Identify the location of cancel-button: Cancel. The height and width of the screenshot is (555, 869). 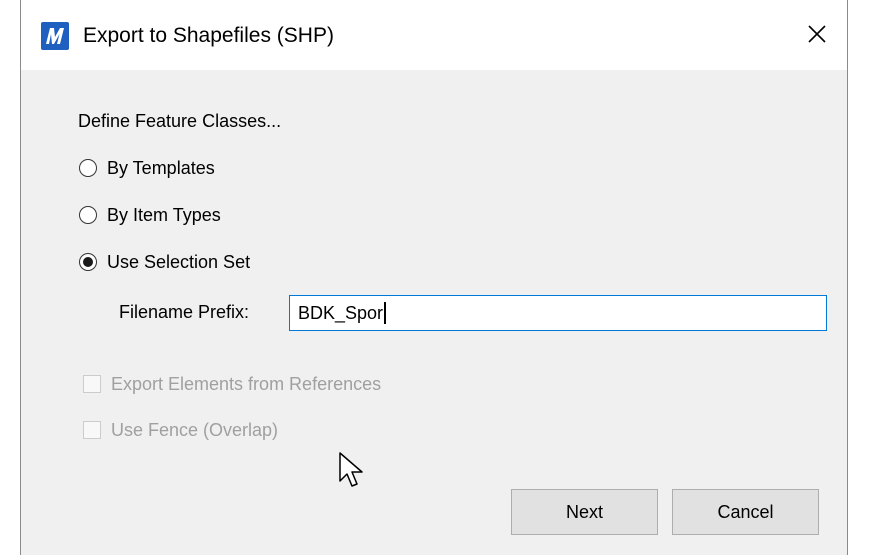
(745, 512).